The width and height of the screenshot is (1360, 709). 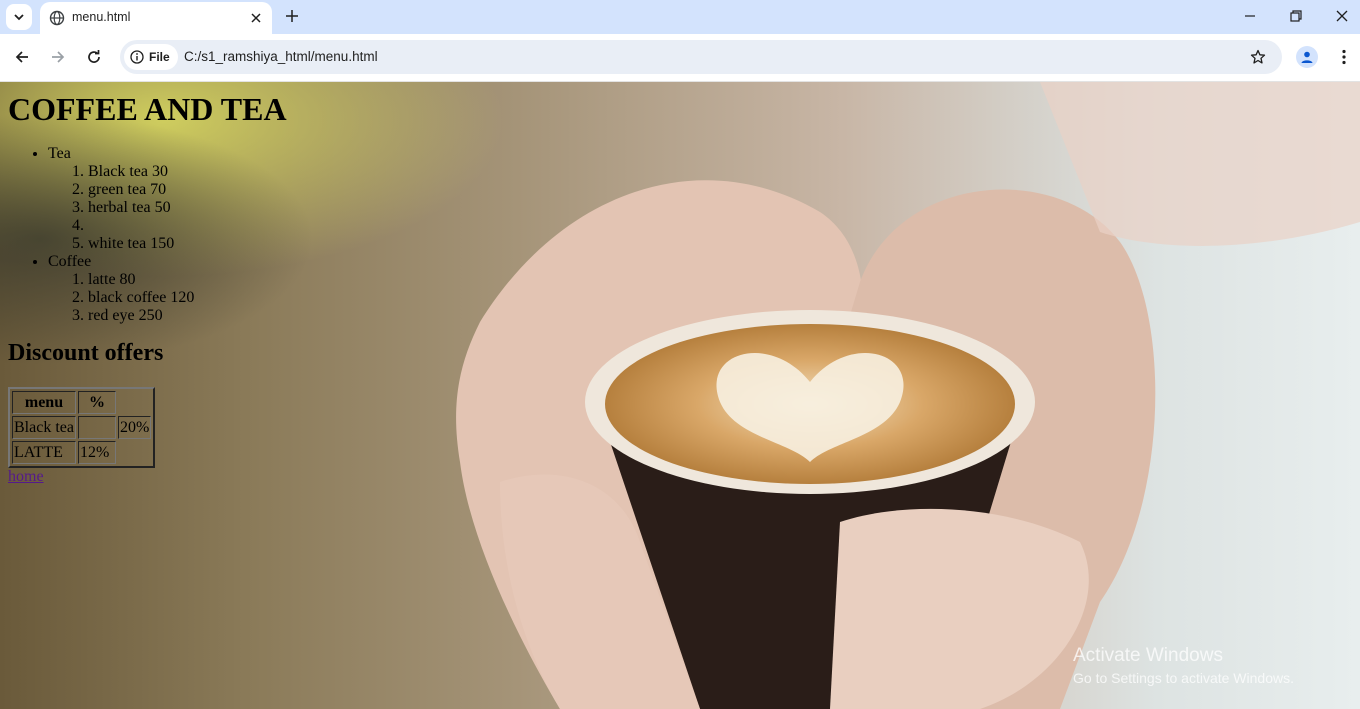 What do you see at coordinates (187, 226) in the screenshot?
I see `list-item` at bounding box center [187, 226].